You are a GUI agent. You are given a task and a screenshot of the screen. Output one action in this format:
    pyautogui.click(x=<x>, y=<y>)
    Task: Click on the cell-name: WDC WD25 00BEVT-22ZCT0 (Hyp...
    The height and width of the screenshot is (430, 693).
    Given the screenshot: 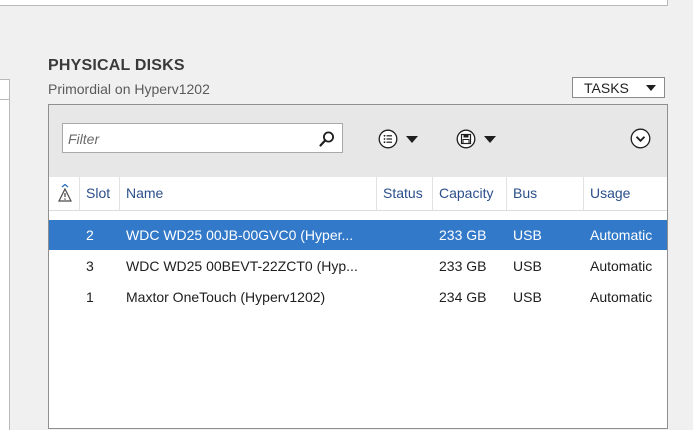 What is the action you would take?
    pyautogui.click(x=242, y=266)
    